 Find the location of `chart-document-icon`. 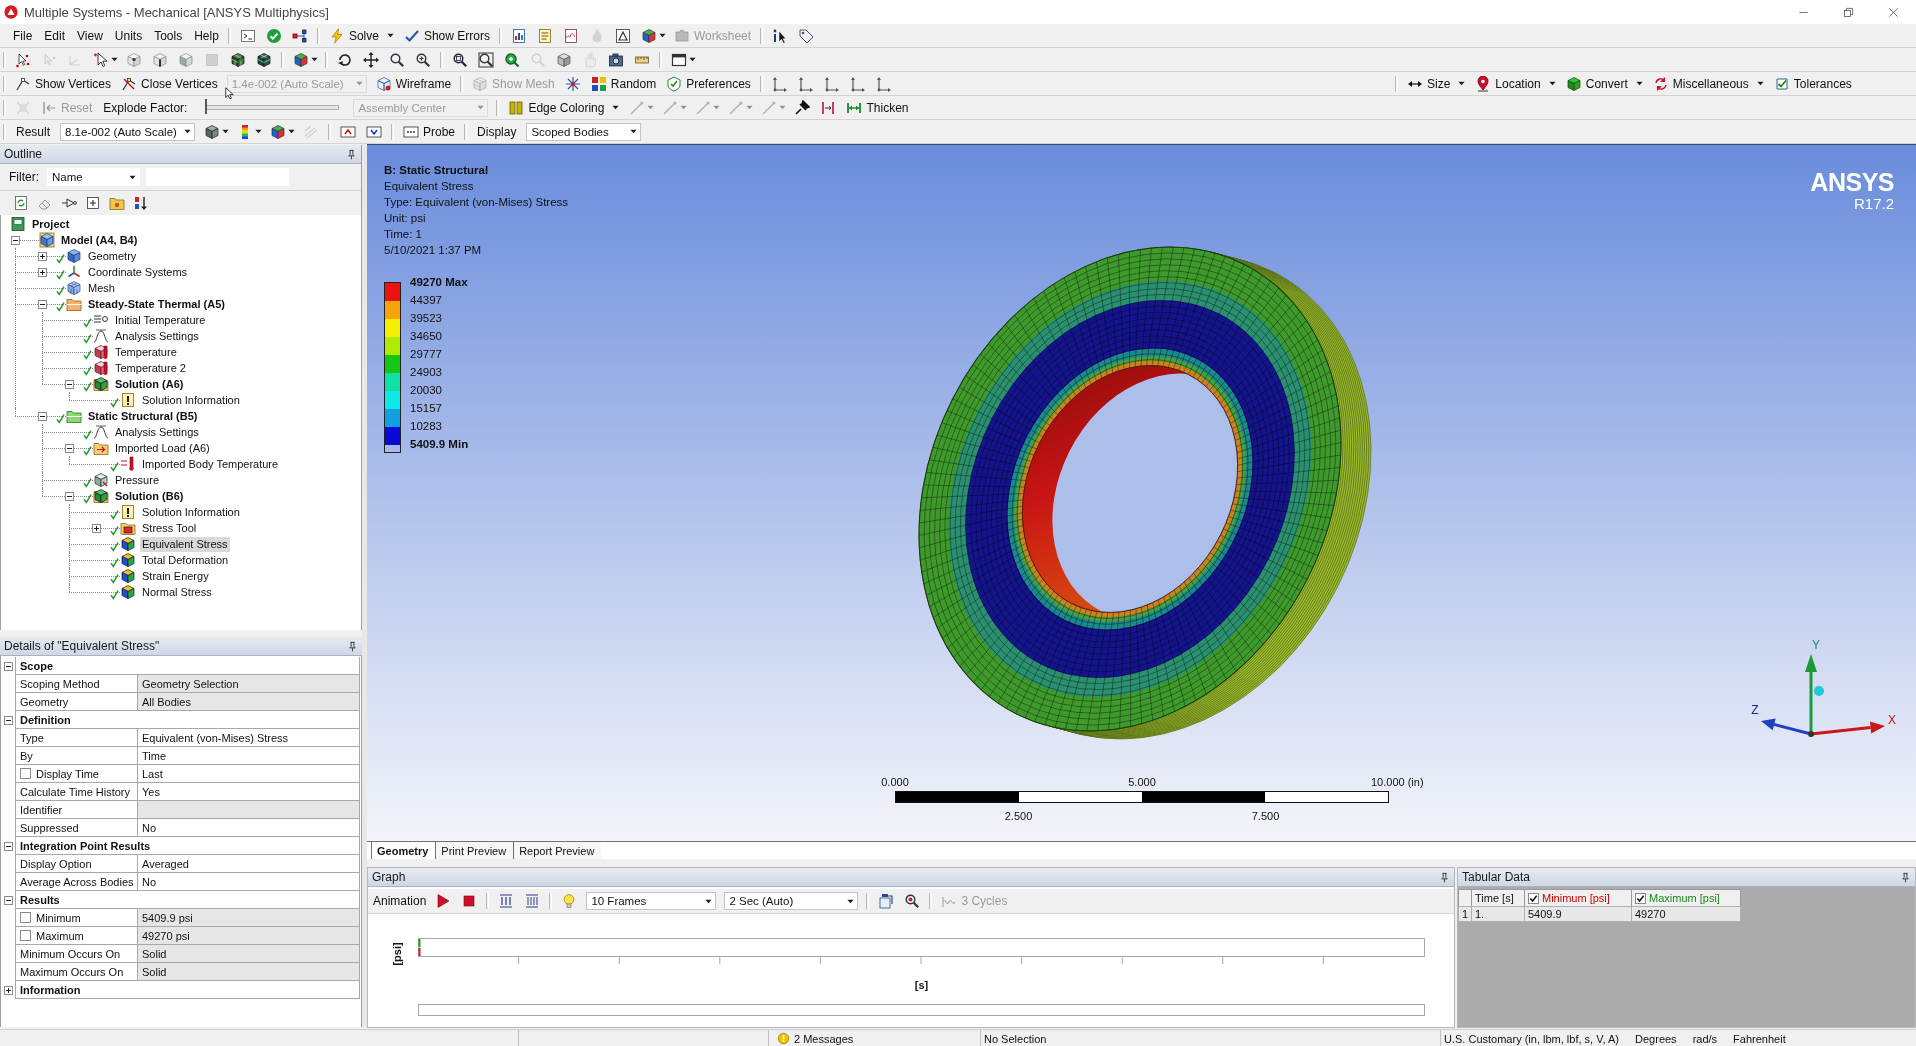

chart-document-icon is located at coordinates (518, 35).